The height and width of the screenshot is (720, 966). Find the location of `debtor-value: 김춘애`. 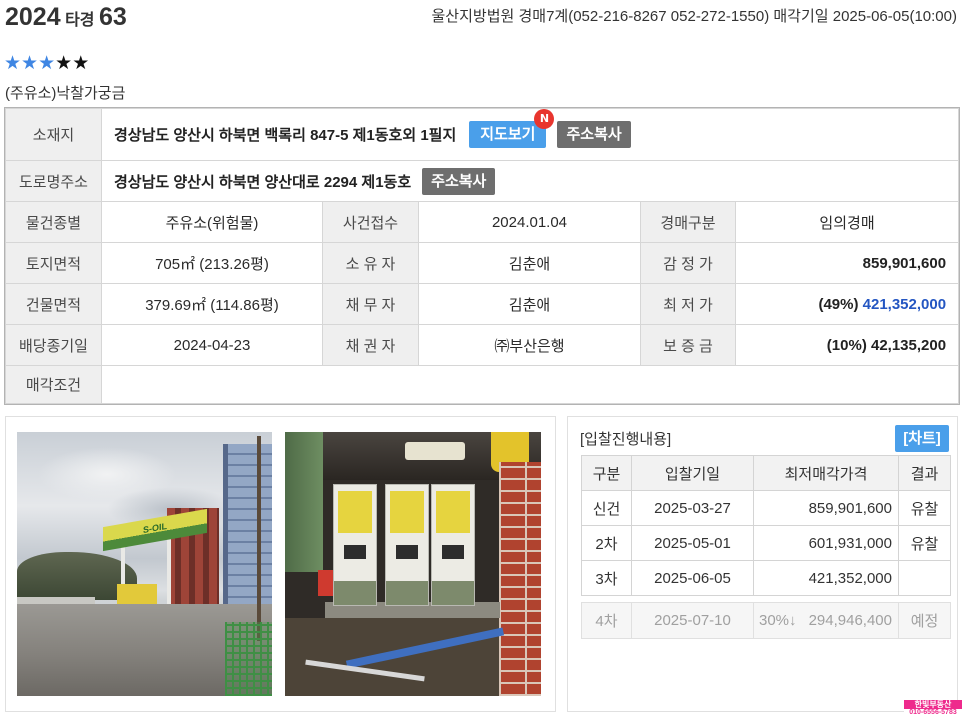

debtor-value: 김춘애 is located at coordinates (529, 304).